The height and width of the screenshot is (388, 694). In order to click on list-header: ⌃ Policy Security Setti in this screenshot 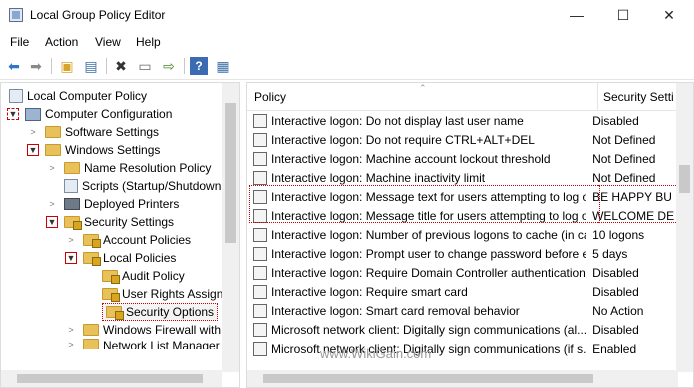, I will do `click(462, 97)`.